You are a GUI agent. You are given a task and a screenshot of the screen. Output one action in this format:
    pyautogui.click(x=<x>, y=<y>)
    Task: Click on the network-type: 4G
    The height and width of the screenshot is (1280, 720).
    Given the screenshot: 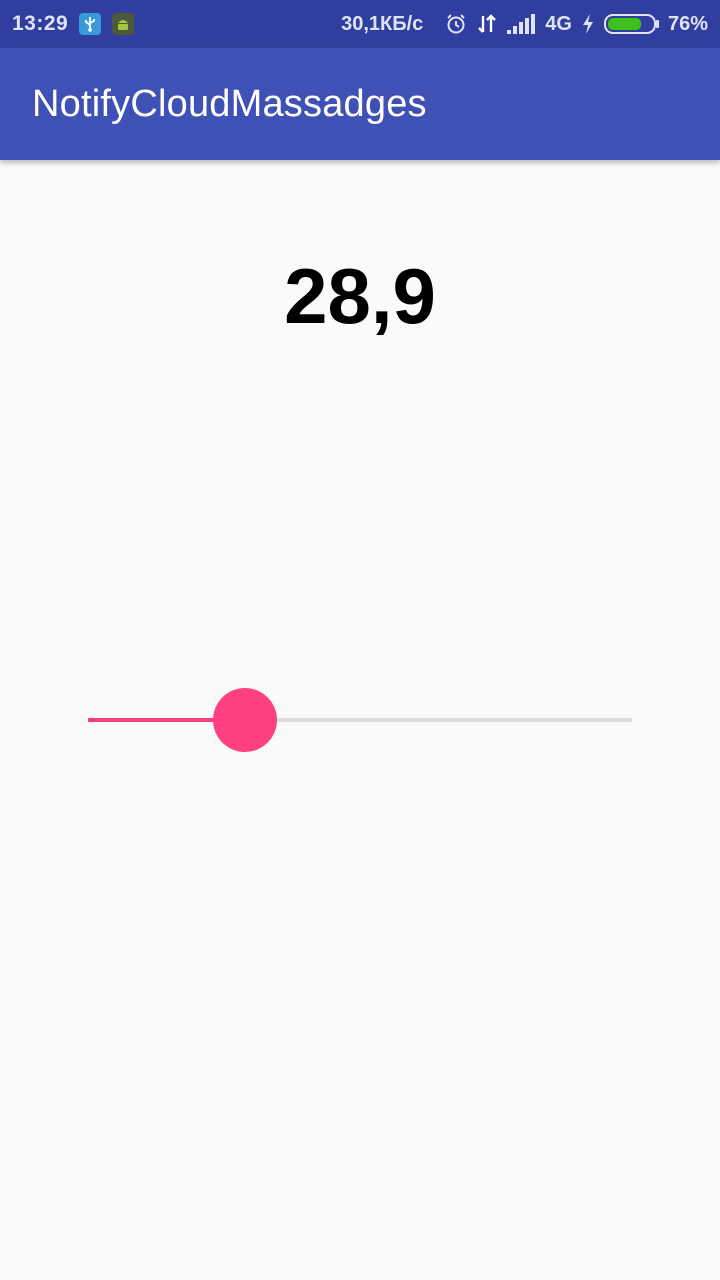 What is the action you would take?
    pyautogui.click(x=558, y=23)
    